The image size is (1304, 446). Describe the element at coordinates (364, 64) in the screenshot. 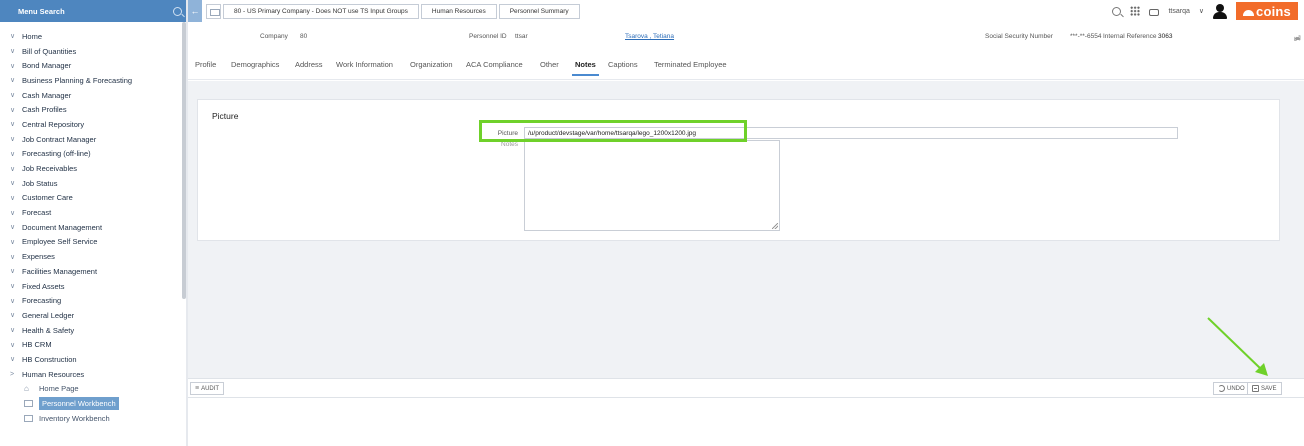

I see `tab-work-information: Work Information` at that location.